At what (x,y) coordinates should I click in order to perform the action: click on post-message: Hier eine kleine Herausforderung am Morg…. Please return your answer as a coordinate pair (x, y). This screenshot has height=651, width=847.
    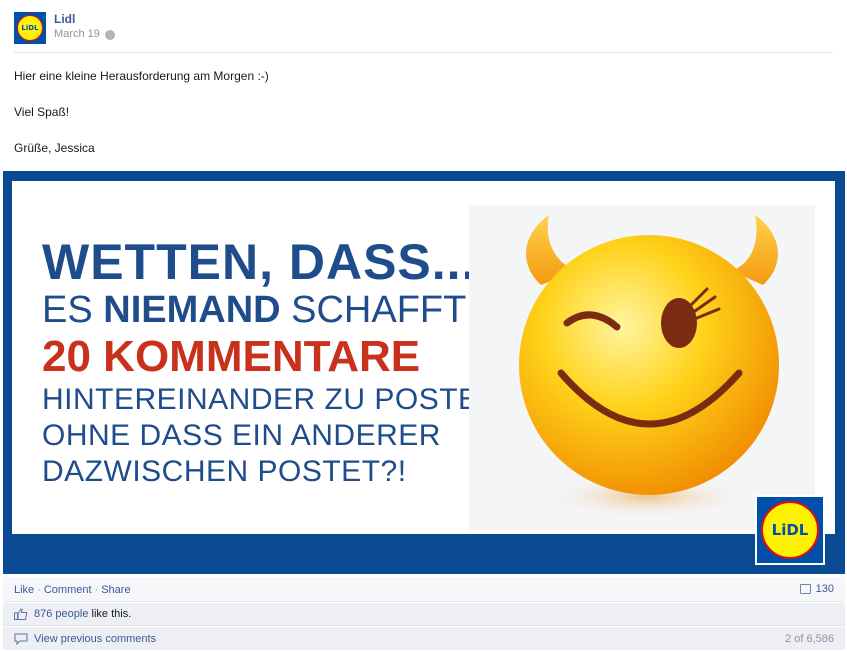
    Looking at the image, I should click on (141, 123).